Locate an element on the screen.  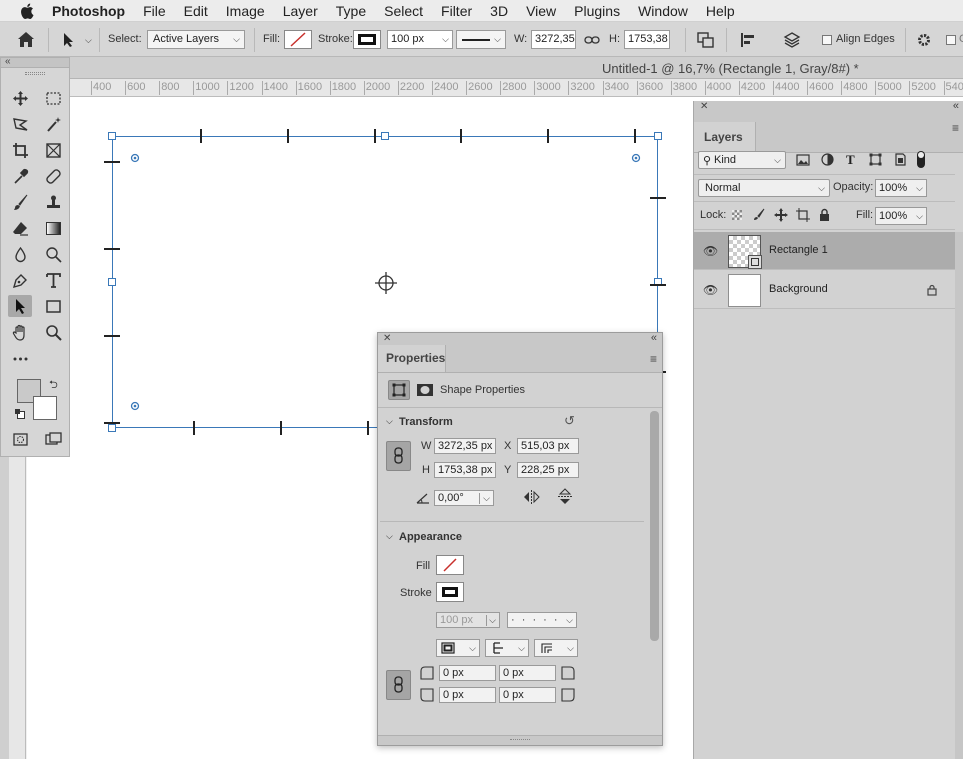
lasso-tool-icon is located at coordinates (20, 124).